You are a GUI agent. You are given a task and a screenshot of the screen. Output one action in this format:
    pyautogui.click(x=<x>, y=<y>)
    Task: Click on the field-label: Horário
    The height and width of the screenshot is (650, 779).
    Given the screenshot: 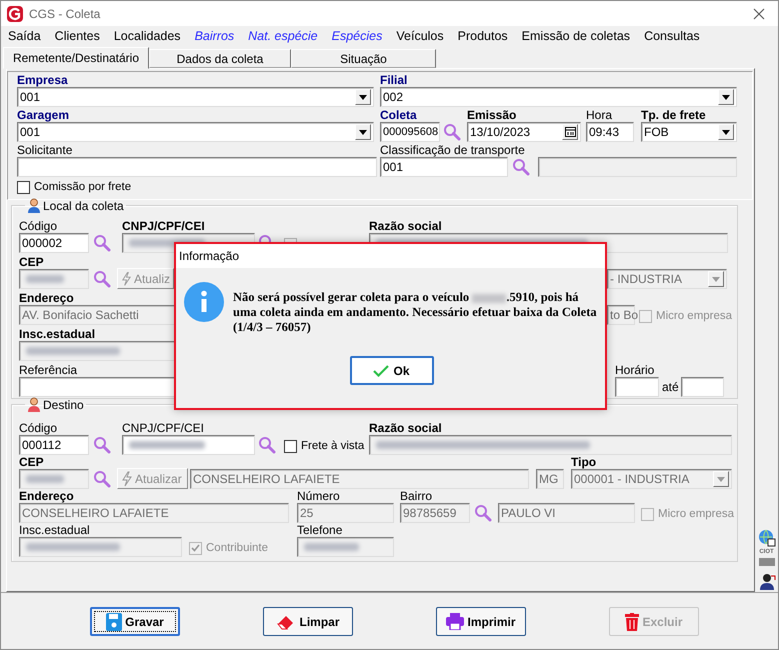 What is the action you would take?
    pyautogui.click(x=634, y=370)
    